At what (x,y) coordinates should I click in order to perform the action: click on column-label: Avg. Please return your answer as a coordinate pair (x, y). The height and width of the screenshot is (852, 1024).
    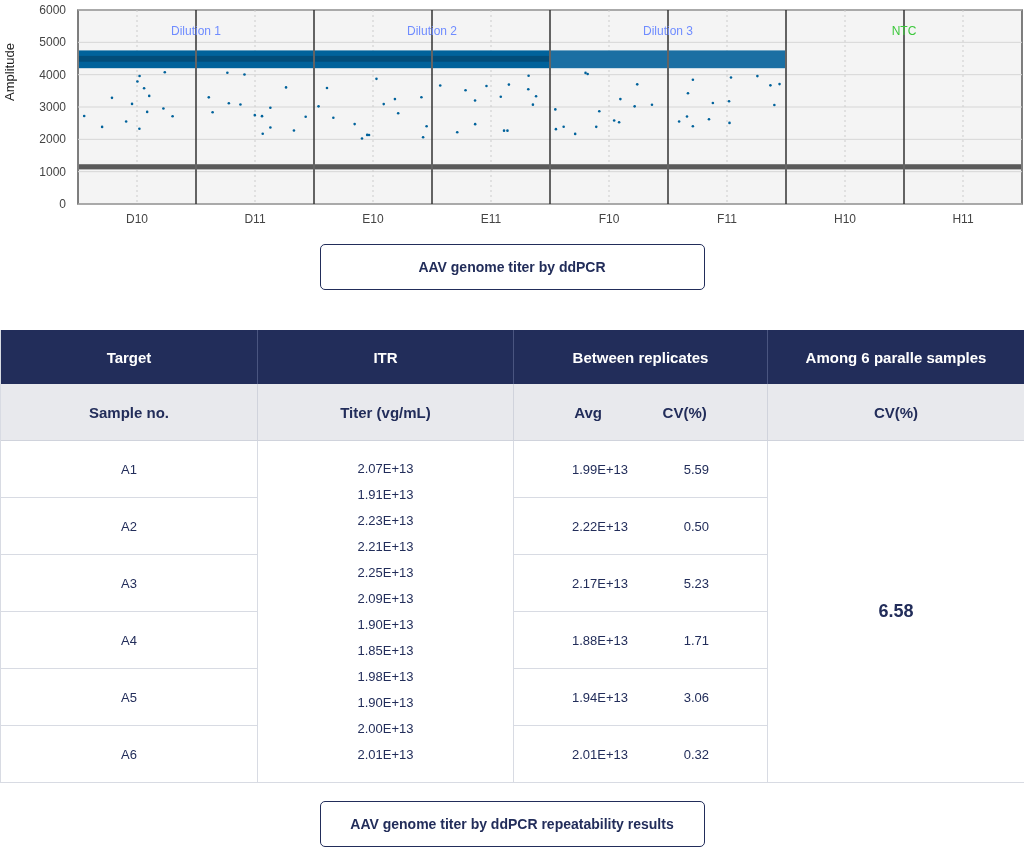
    Looking at the image, I should click on (588, 412).